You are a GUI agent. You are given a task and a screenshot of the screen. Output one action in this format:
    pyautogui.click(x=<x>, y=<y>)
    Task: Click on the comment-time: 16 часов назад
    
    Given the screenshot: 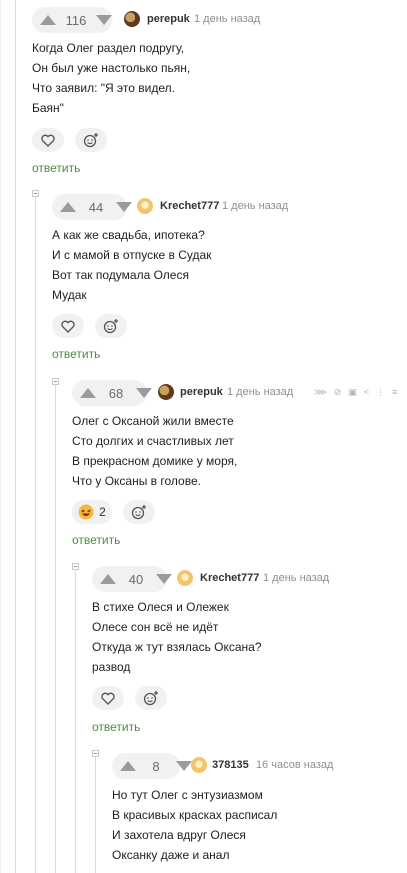 What is the action you would take?
    pyautogui.click(x=294, y=765)
    